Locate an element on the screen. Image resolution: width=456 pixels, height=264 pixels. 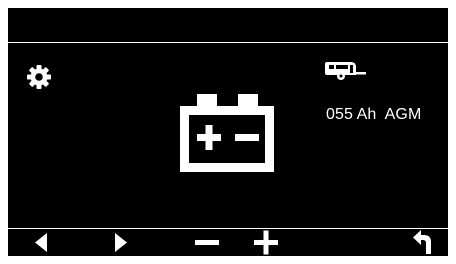
plus-icon is located at coordinates (266, 242).